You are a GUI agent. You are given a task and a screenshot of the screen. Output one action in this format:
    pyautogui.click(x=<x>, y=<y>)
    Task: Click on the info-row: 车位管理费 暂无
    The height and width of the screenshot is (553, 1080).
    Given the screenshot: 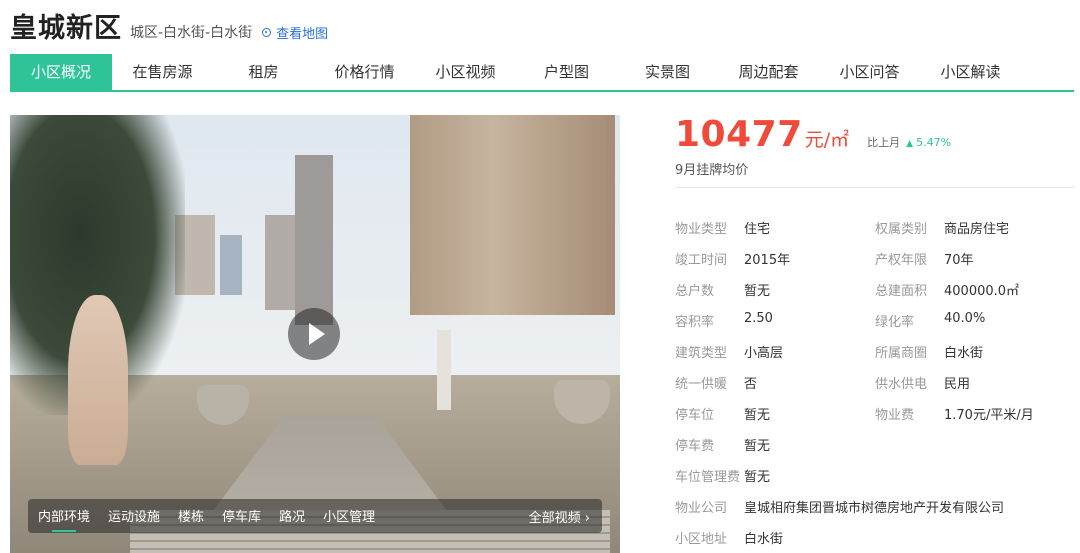 What is the action you would take?
    pyautogui.click(x=875, y=475)
    